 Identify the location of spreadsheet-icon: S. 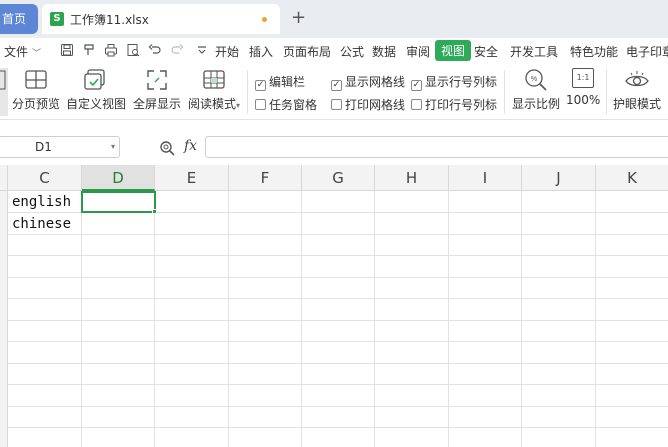
(57, 19).